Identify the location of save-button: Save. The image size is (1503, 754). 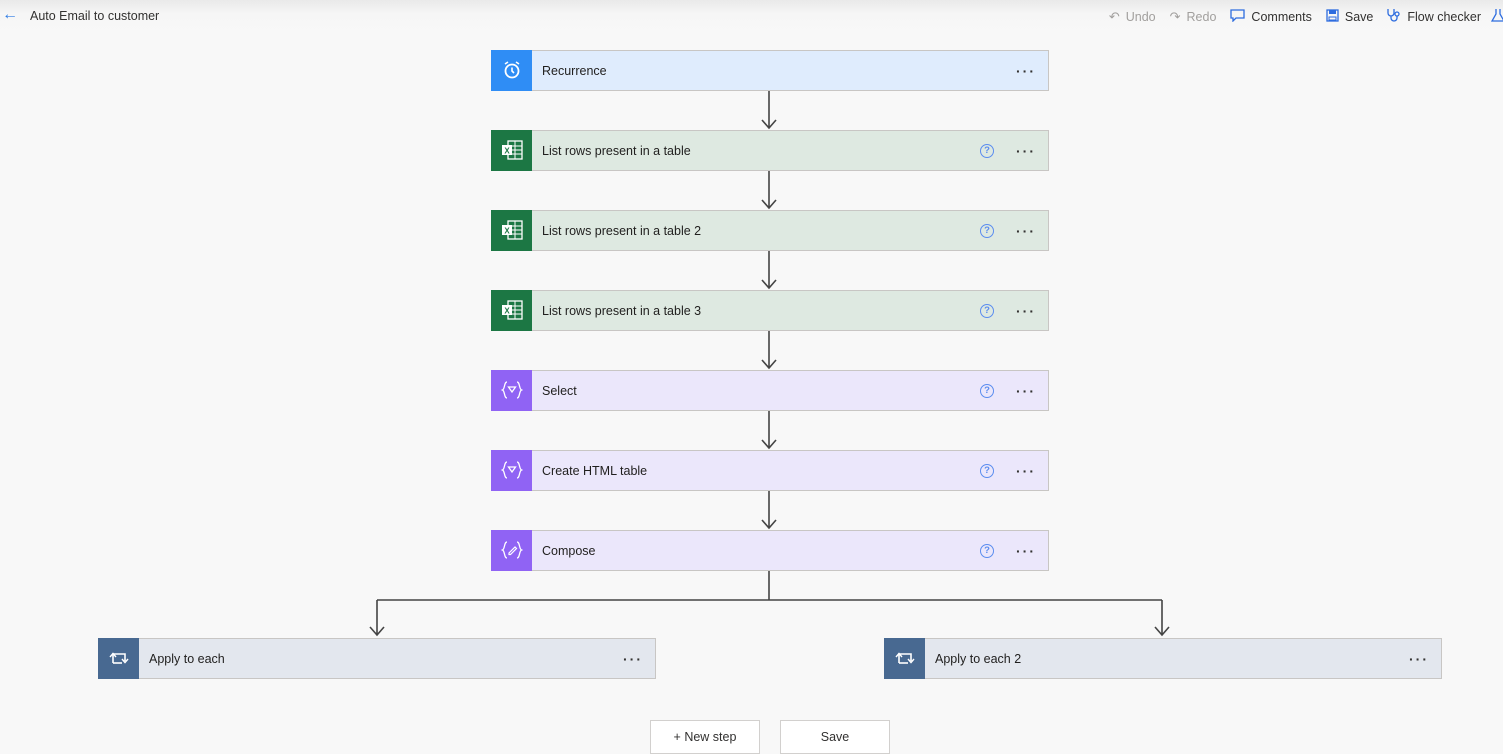
(835, 737).